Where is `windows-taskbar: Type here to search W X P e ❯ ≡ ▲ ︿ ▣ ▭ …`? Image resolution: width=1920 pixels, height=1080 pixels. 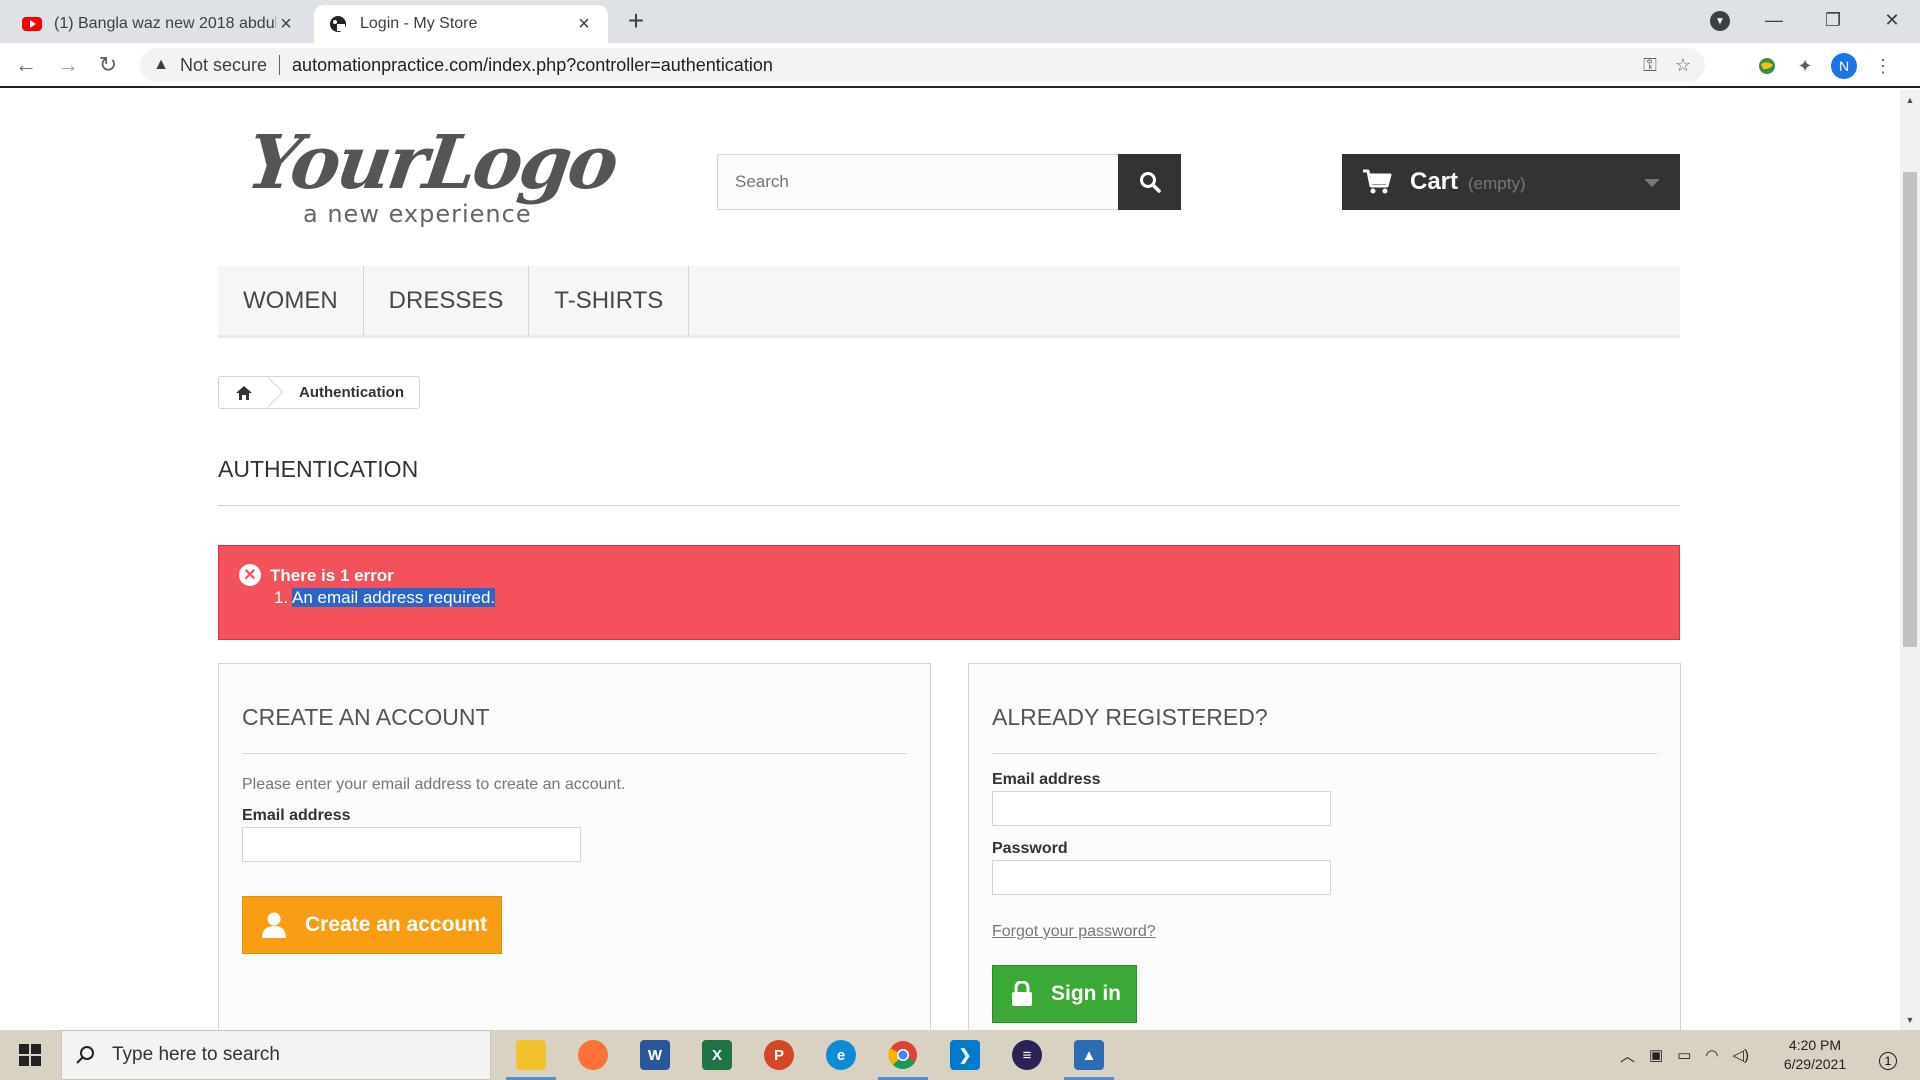 windows-taskbar: Type here to search W X P e ❯ ≡ ▲ ︿ ▣ ▭ … is located at coordinates (960, 1055).